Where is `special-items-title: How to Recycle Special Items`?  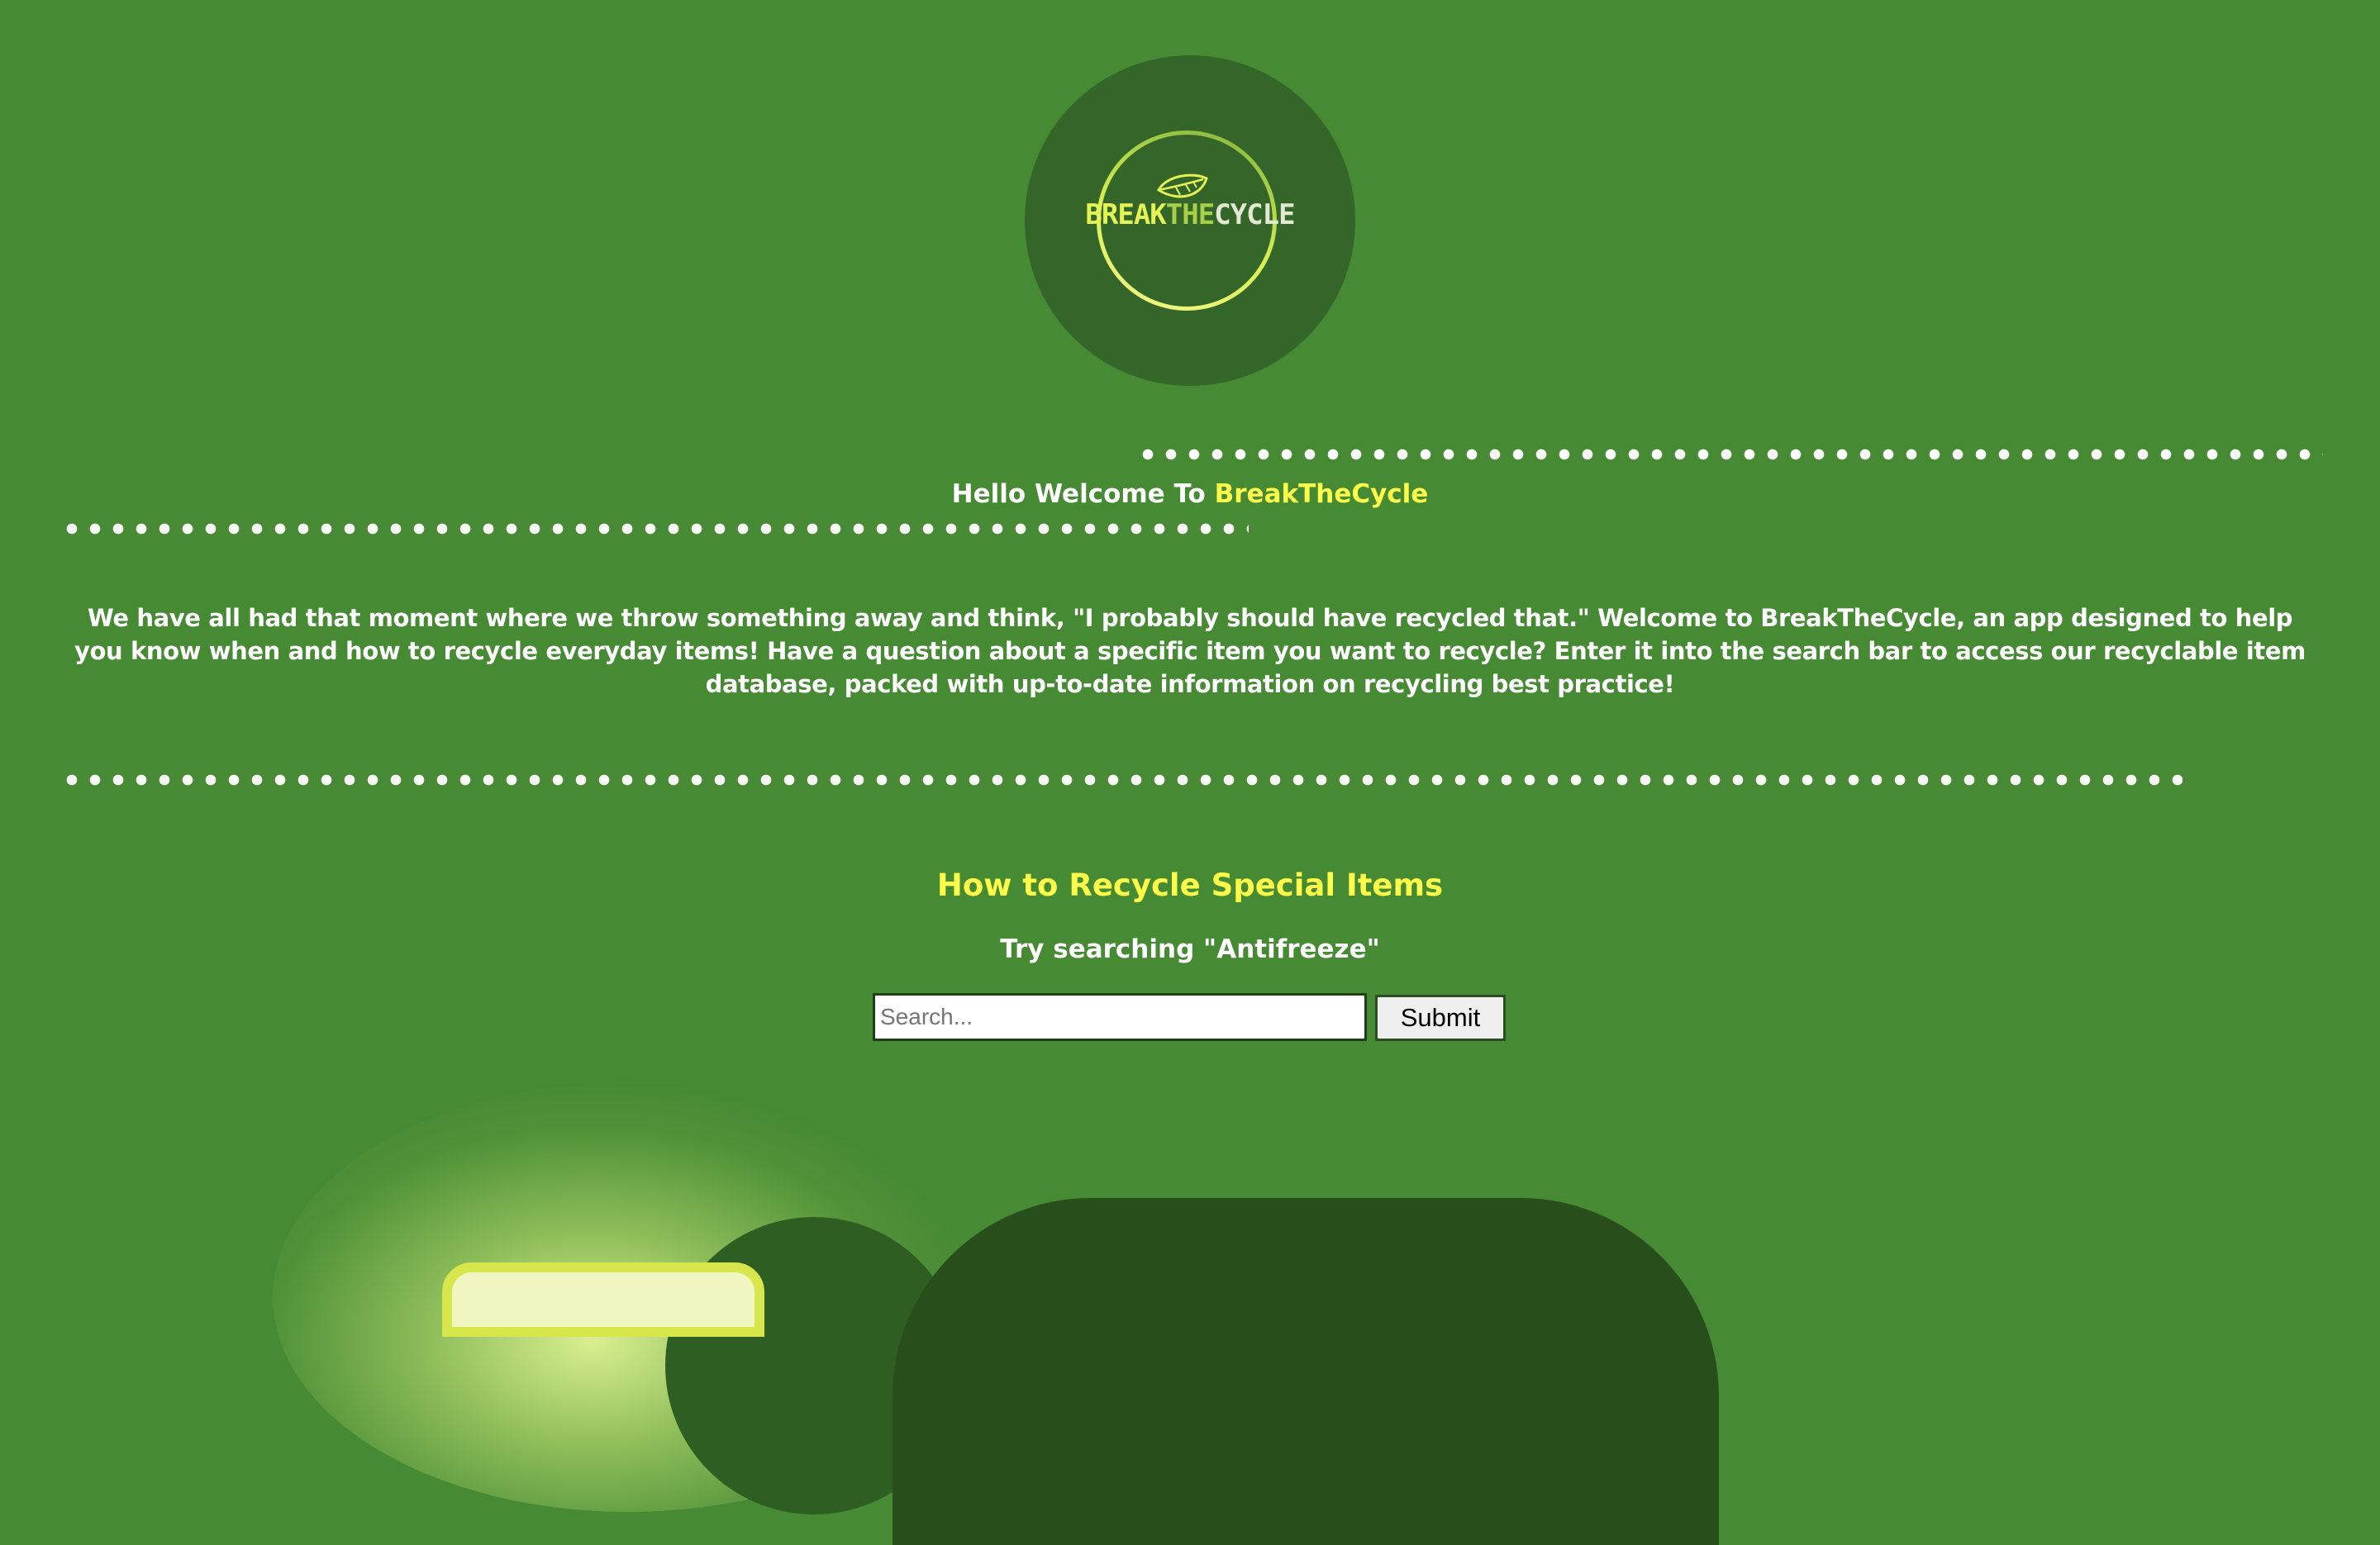 special-items-title: How to Recycle Special Items is located at coordinates (1190, 885).